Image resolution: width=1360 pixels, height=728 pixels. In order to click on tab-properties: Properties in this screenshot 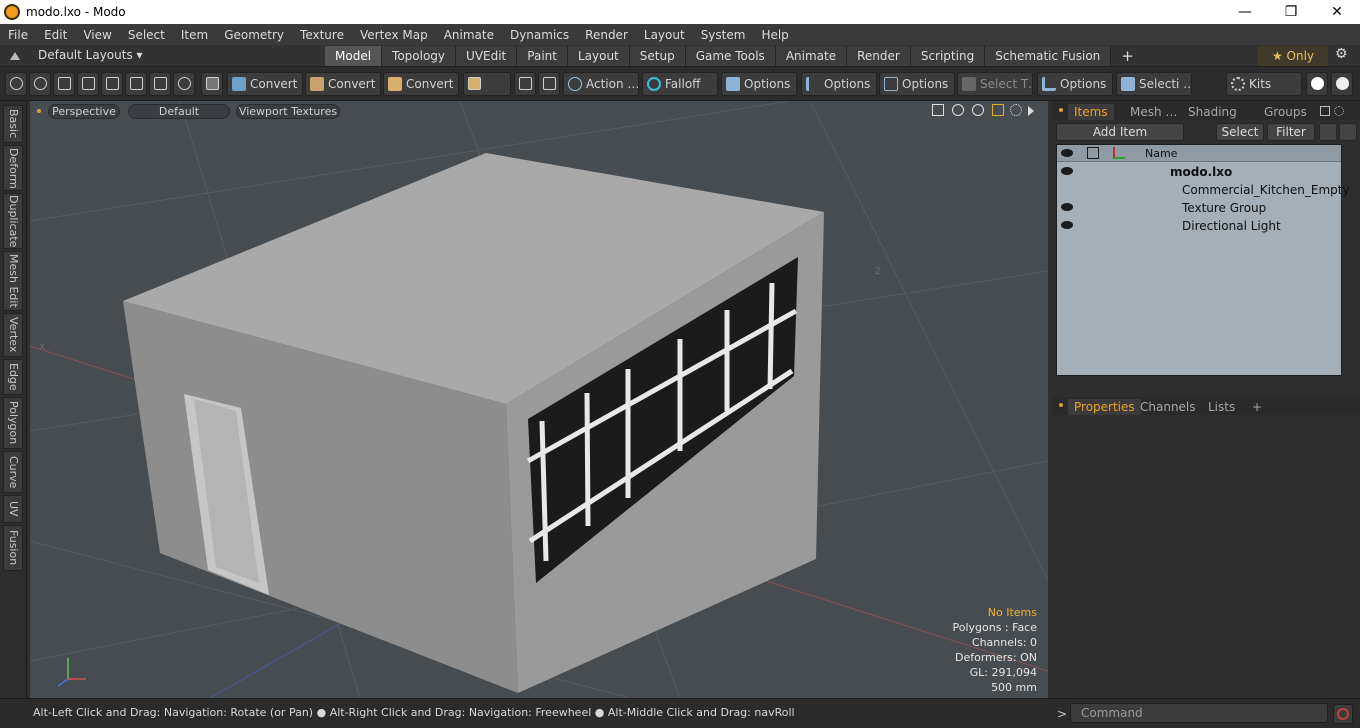, I will do `click(1104, 407)`.